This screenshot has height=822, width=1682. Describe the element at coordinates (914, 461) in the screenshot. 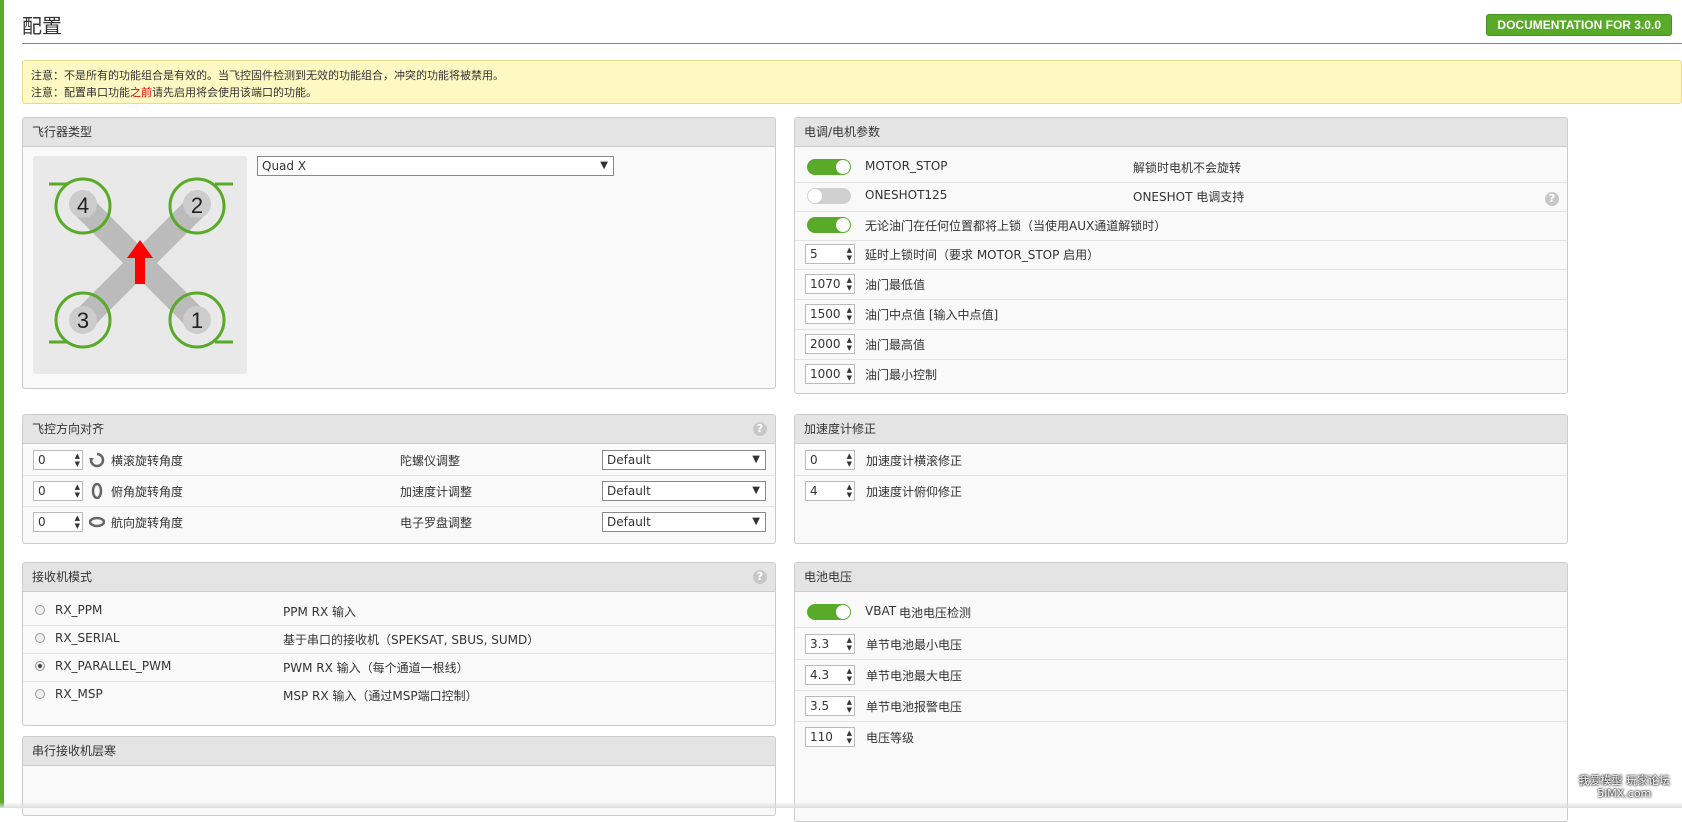

I see `acc-roll-trim-label: 加速度计横滚修正` at that location.